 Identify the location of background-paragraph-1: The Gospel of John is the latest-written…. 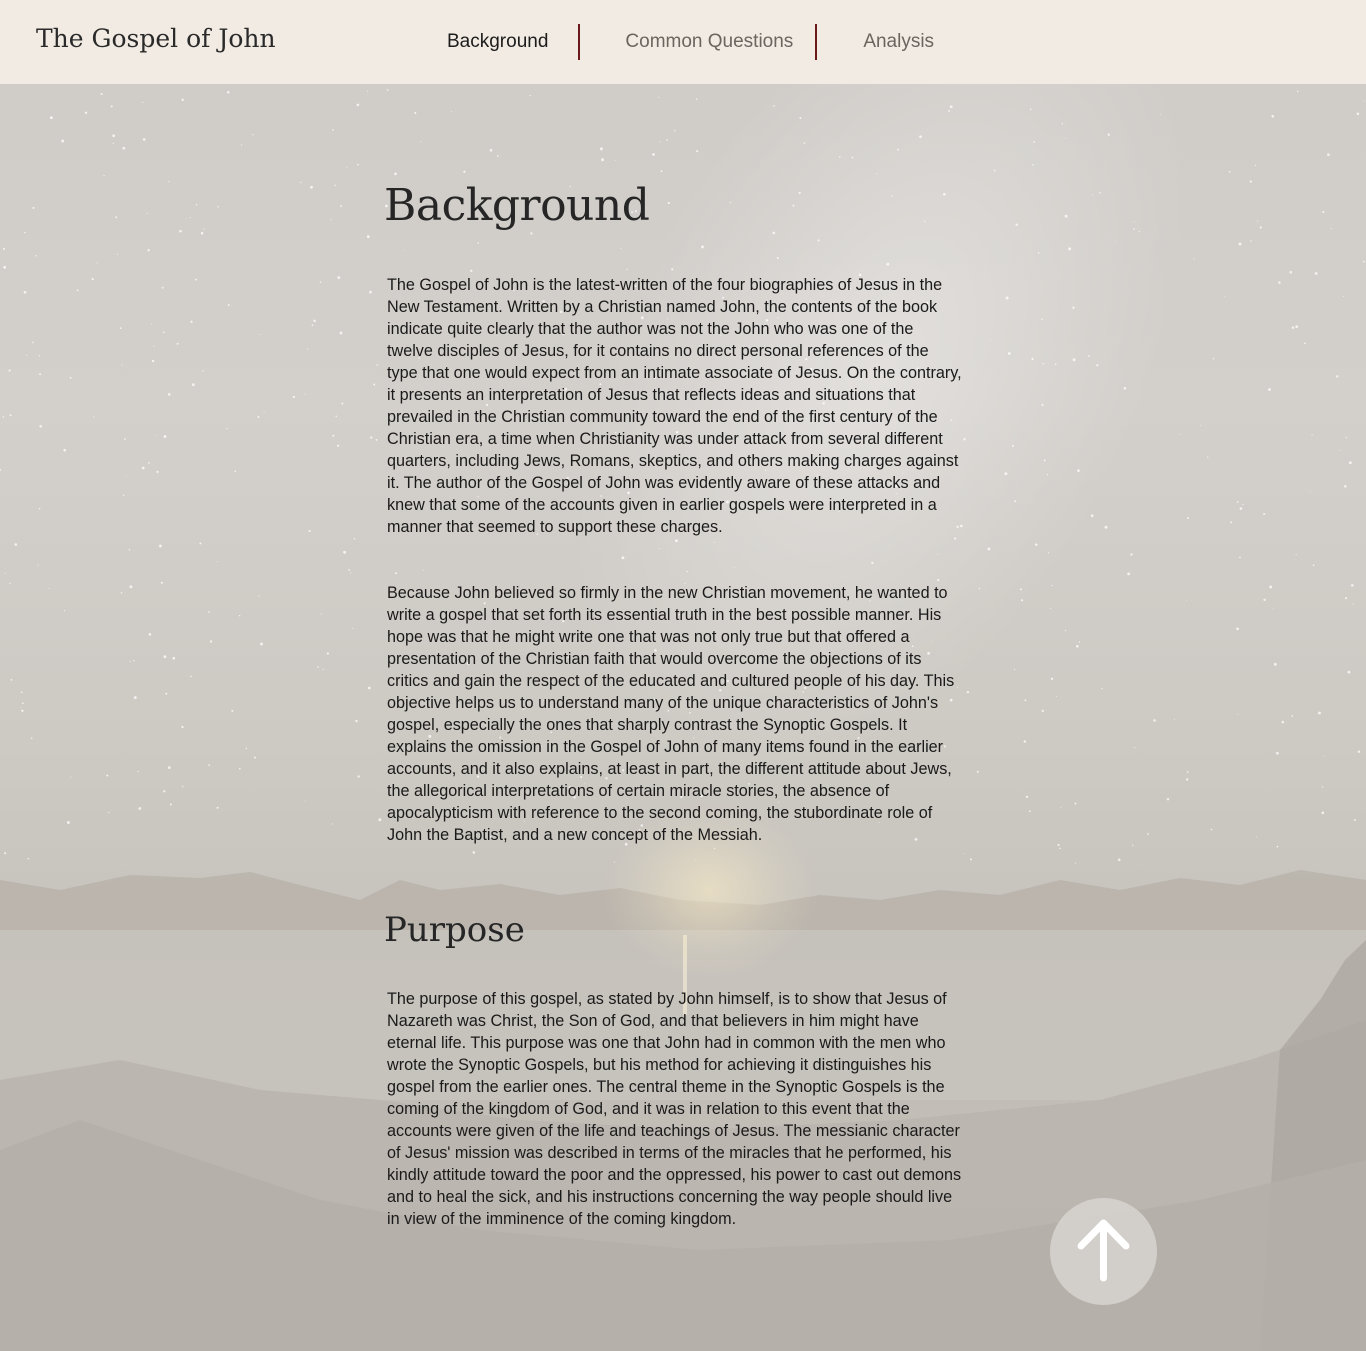
(674, 406).